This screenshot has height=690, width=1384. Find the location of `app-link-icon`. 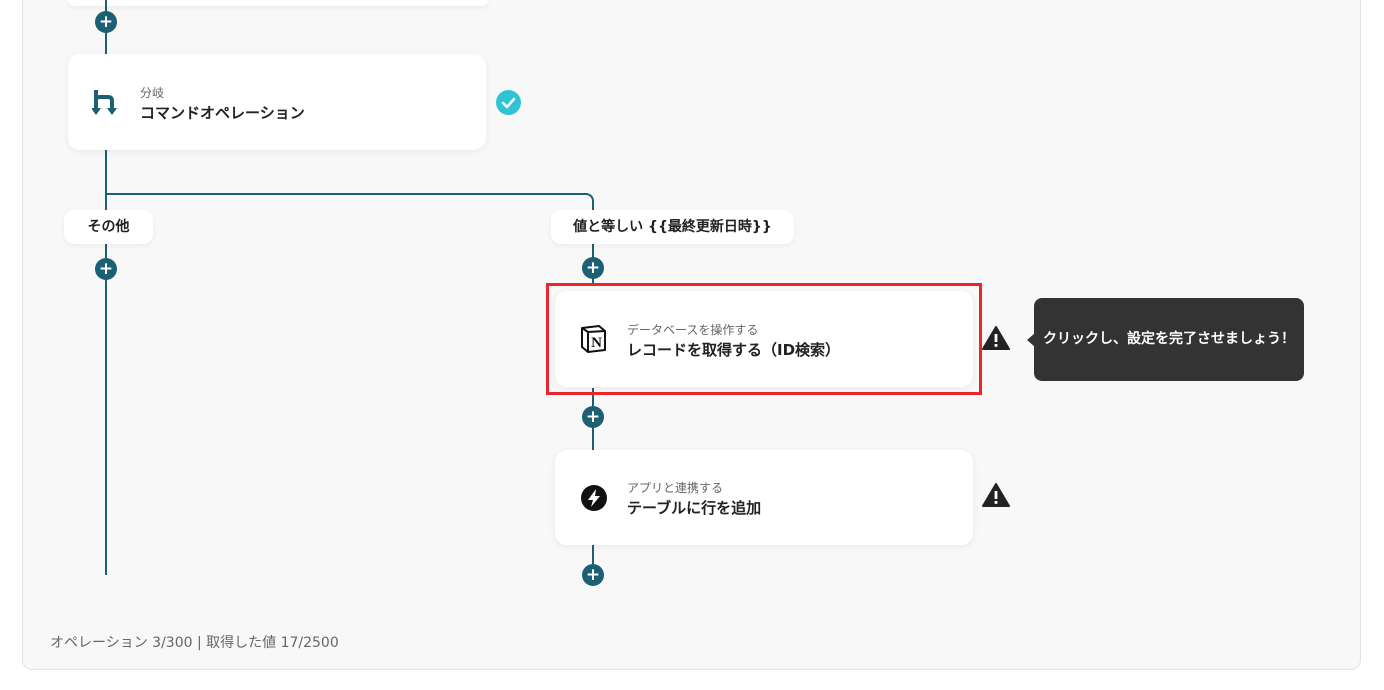

app-link-icon is located at coordinates (594, 500).